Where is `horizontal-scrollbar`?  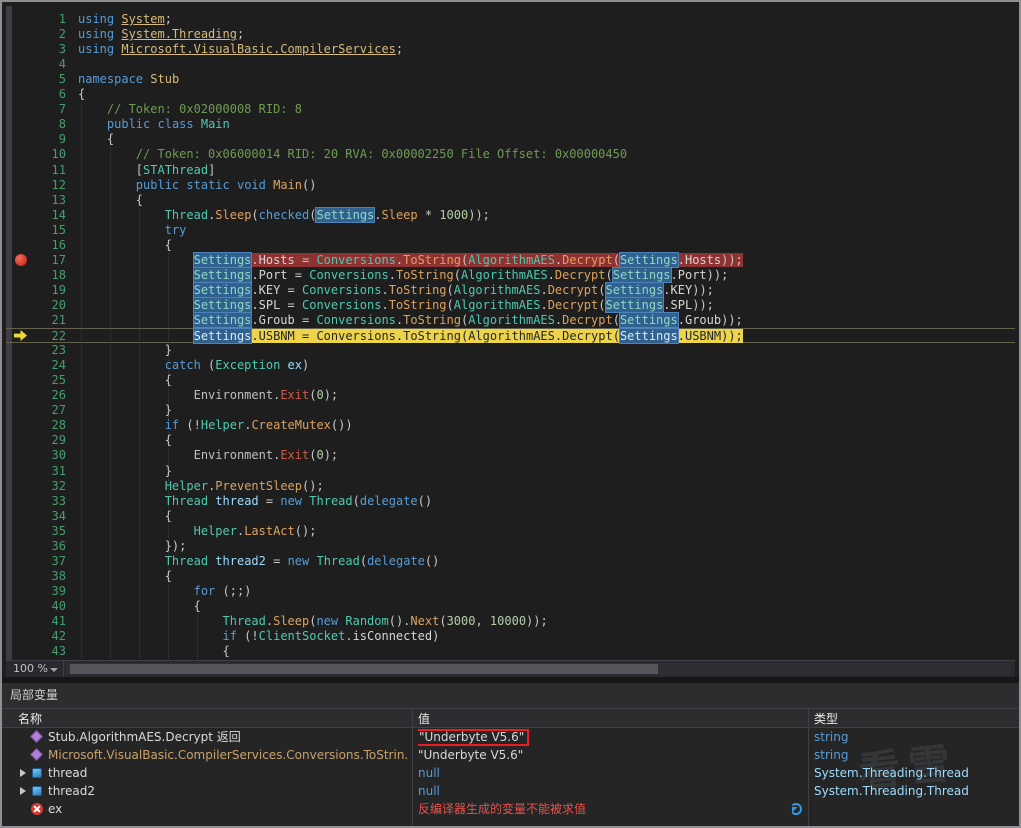
horizontal-scrollbar is located at coordinates (538, 669).